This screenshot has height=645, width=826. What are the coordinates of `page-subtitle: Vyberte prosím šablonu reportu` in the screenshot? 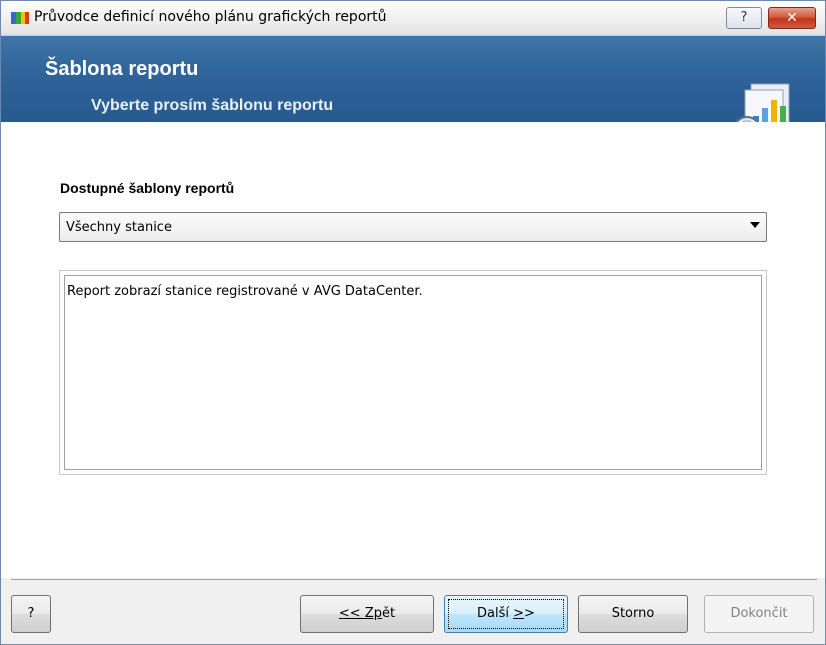 It's located at (212, 105).